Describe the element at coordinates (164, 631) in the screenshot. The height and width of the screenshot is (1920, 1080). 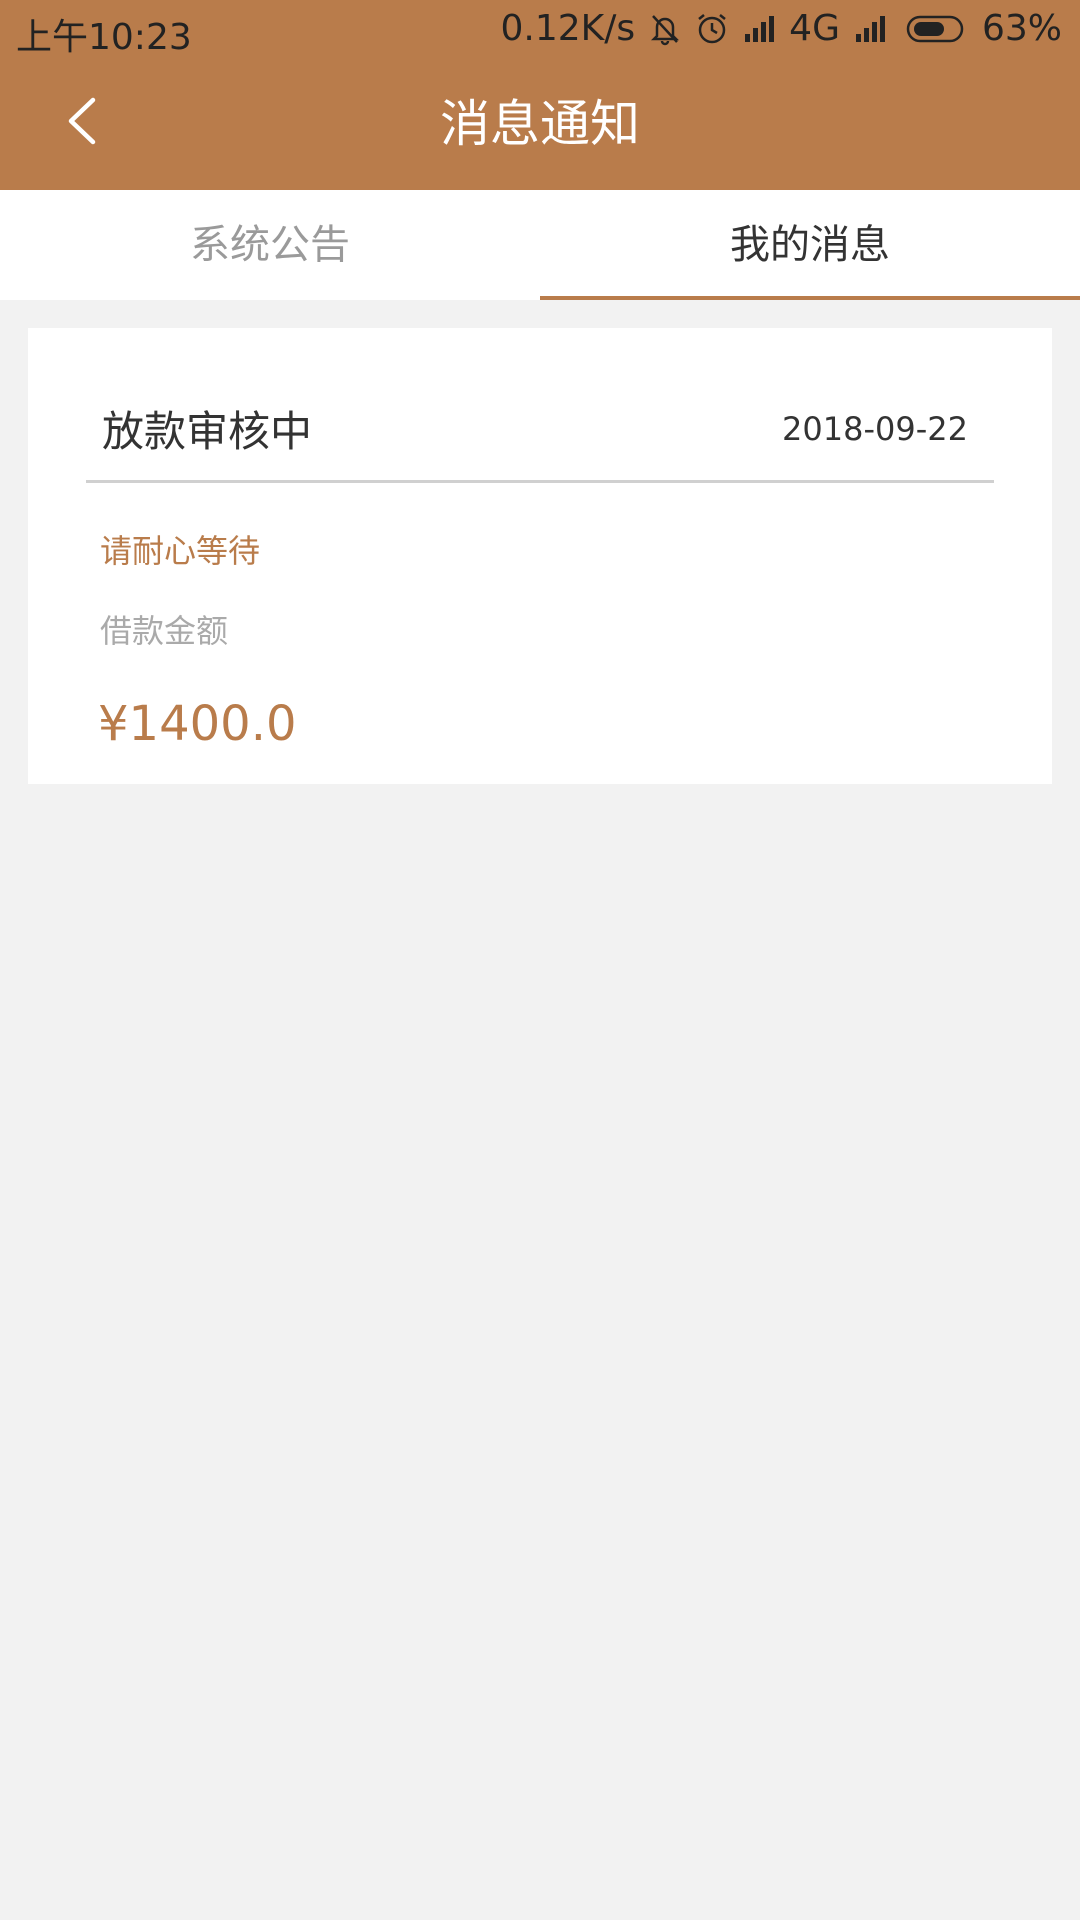
I see `amount-label: 借款金额` at that location.